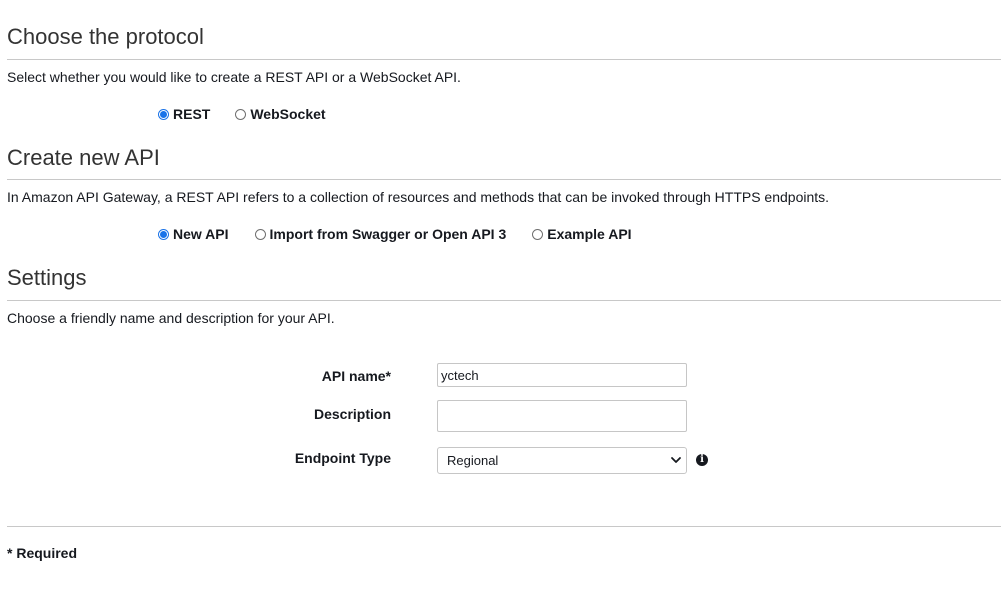  I want to click on create-option-new-api: New API, so click(193, 234).